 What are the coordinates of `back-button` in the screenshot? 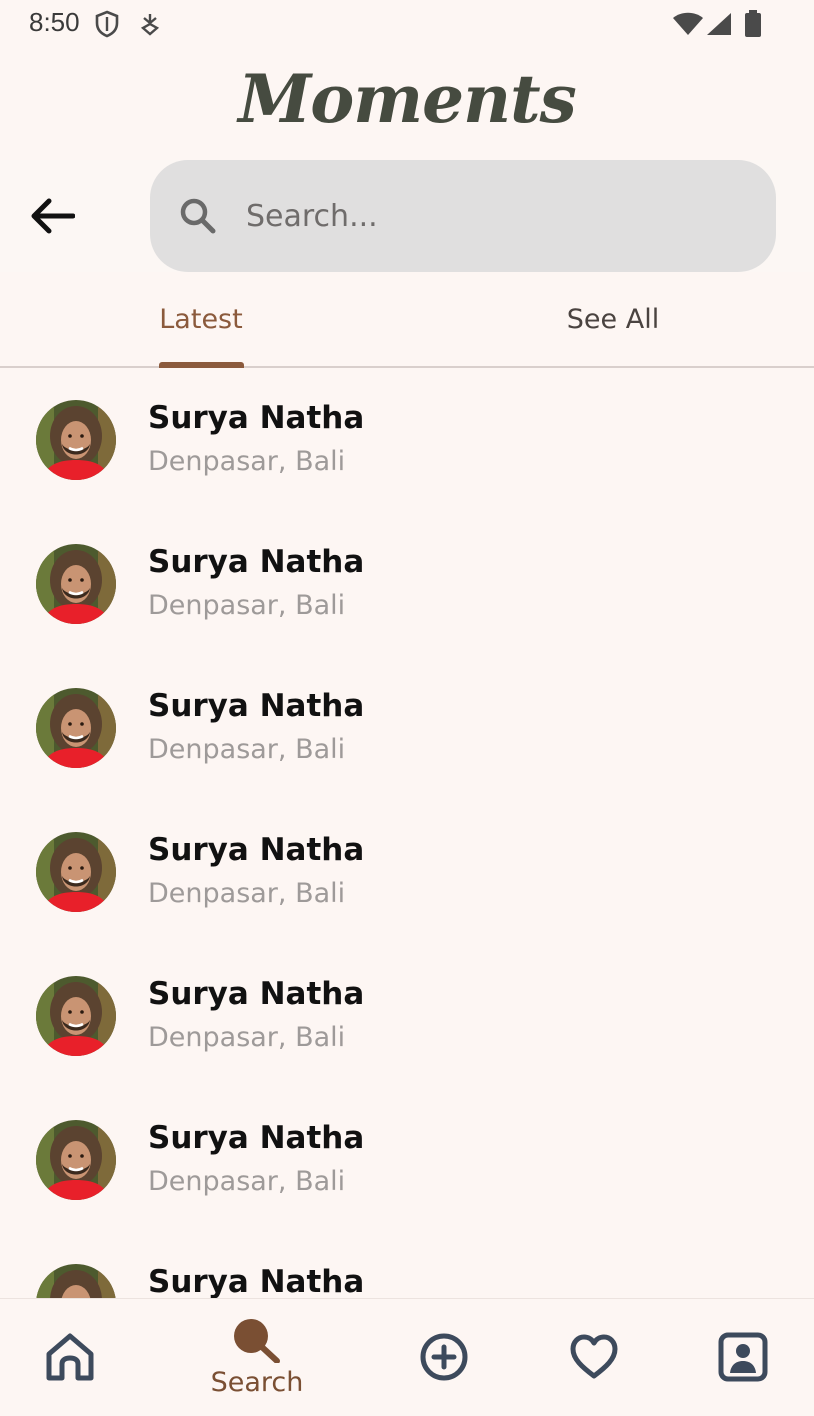 It's located at (52, 216).